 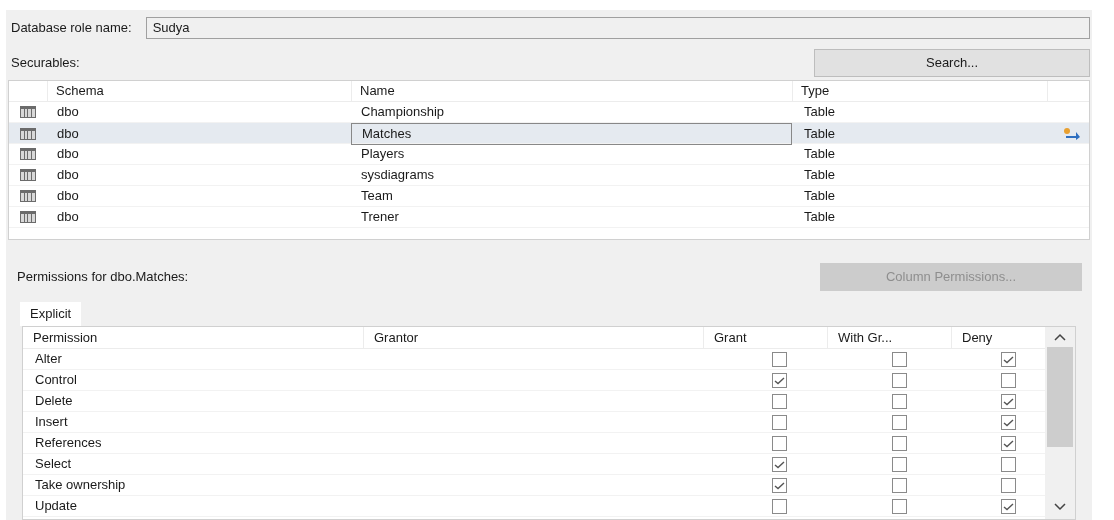 I want to click on scroll-down-icon, so click(x=1060, y=507).